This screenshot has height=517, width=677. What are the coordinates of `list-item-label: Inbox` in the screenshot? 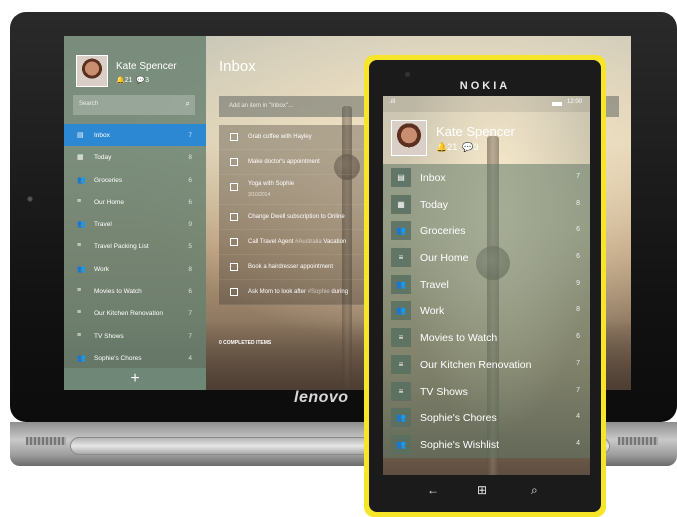 It's located at (433, 178).